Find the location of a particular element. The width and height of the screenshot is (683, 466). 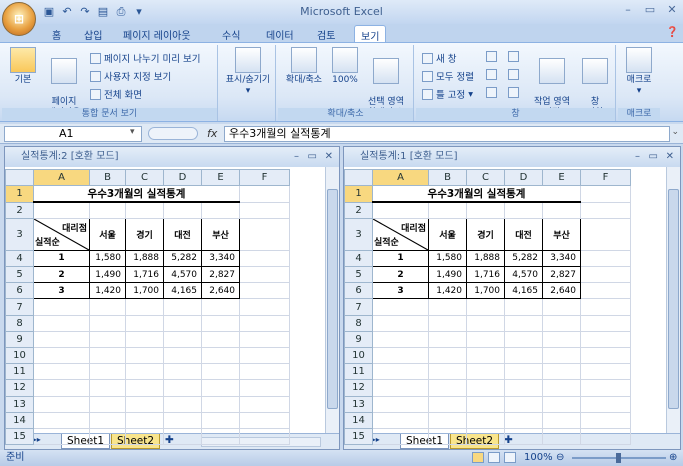

page-break-preview-button: 페이지 나누기 미리 보기 is located at coordinates (145, 58).